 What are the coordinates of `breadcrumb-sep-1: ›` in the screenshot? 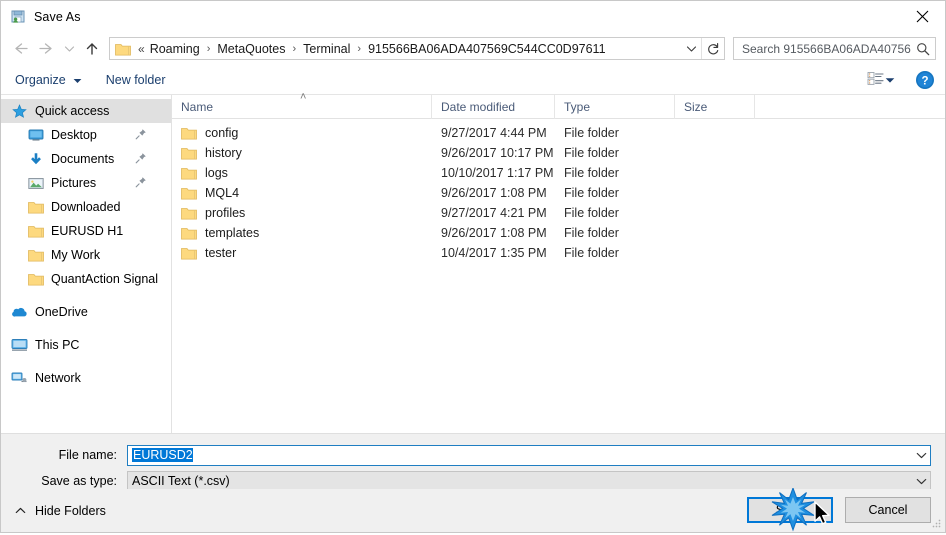 It's located at (294, 48).